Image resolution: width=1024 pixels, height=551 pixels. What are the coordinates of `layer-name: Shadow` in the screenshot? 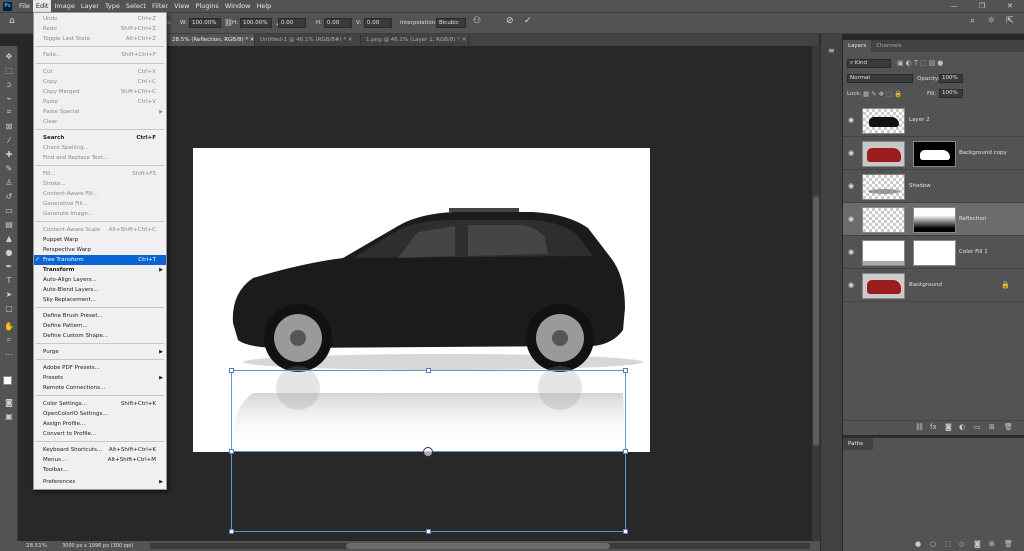 It's located at (920, 186).